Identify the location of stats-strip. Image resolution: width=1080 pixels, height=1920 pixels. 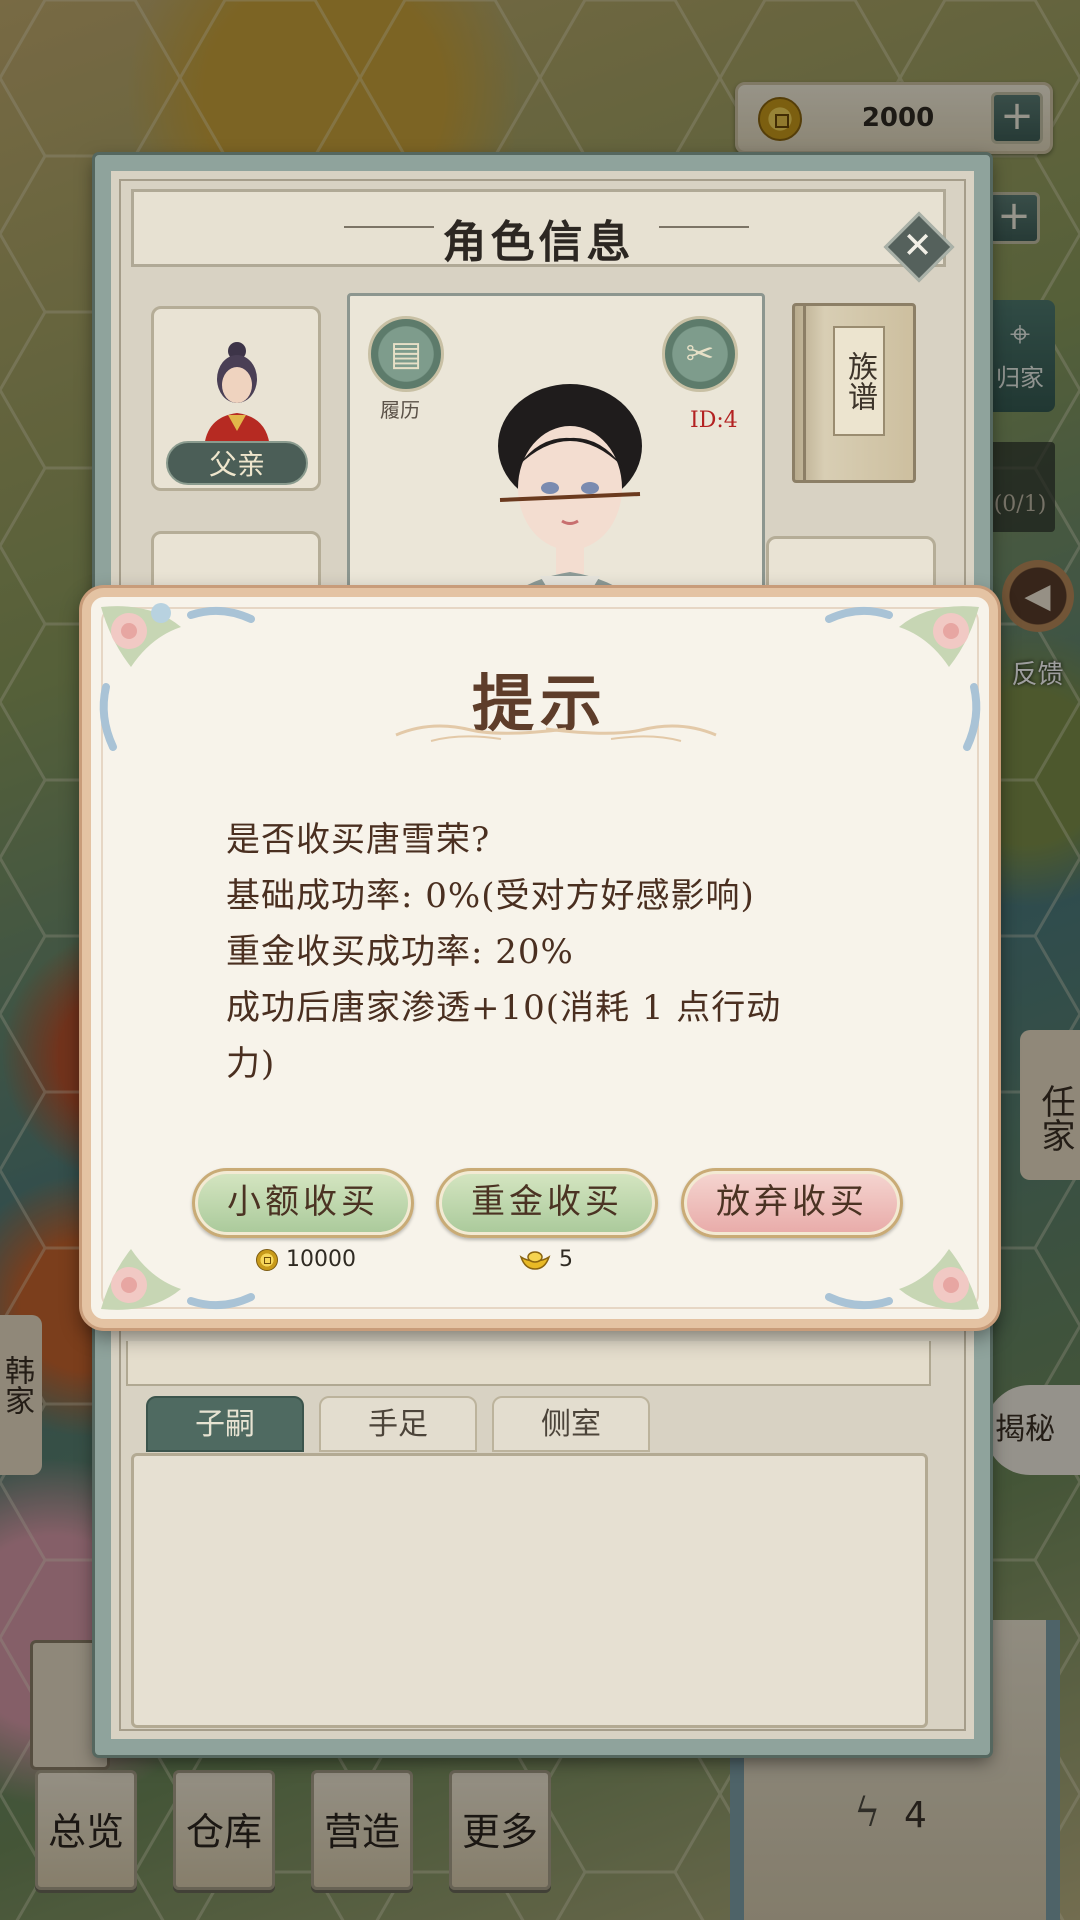
(528, 1363).